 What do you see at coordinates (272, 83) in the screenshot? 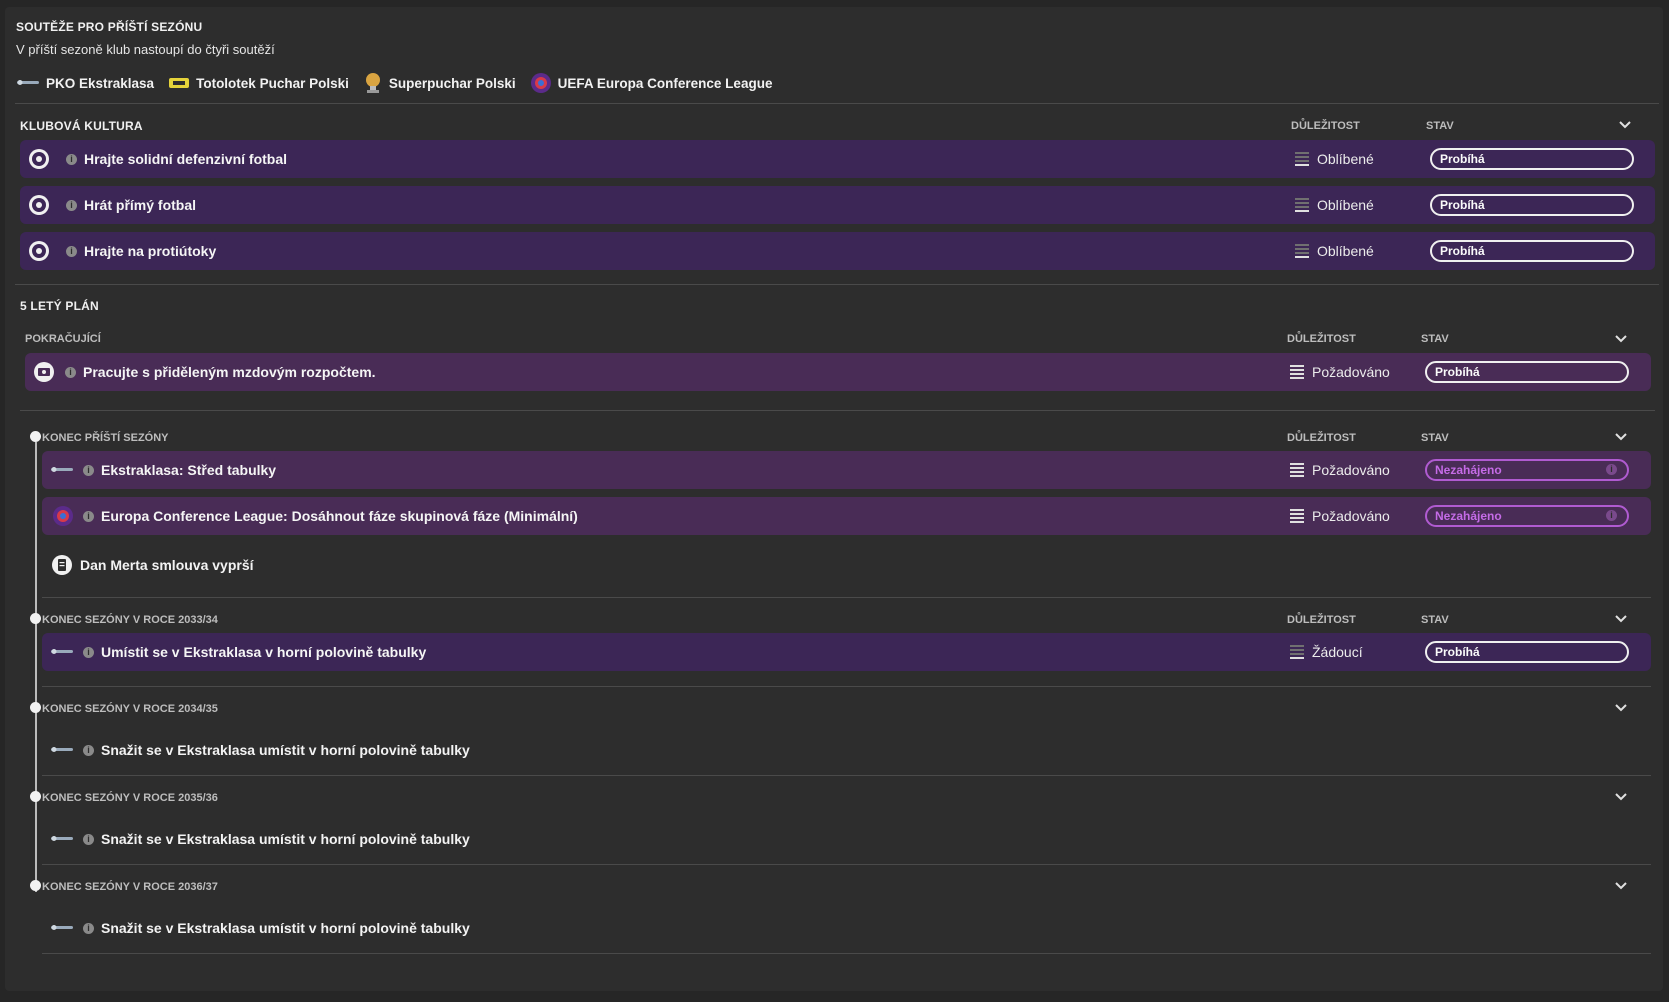
I see `competition-name: Totolotek Puchar Polski` at bounding box center [272, 83].